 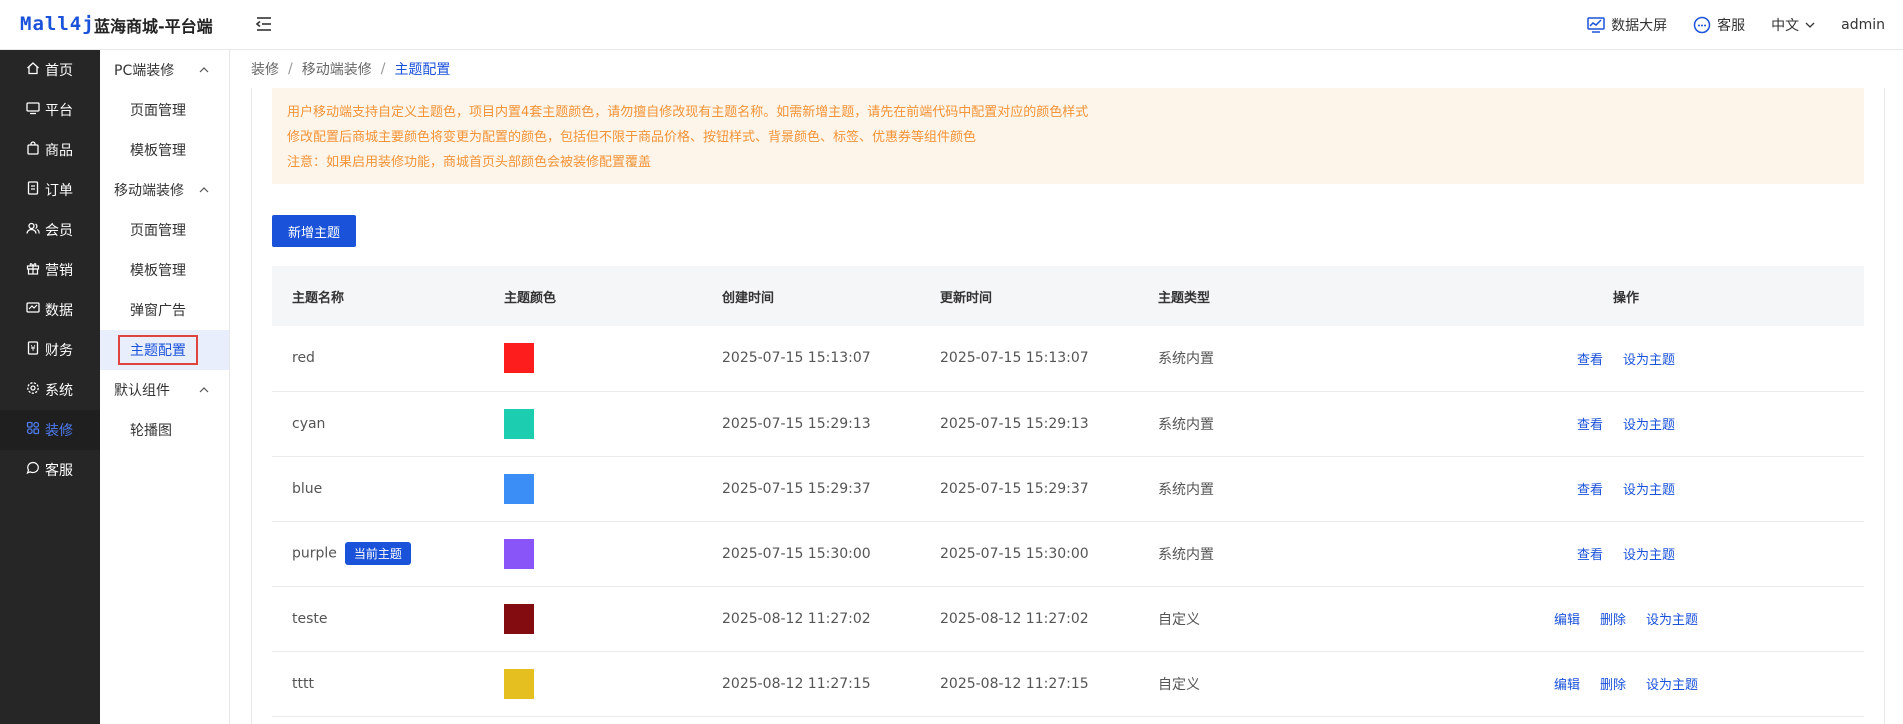 What do you see at coordinates (50, 350) in the screenshot?
I see `nav-item-finance: ¥ 财务` at bounding box center [50, 350].